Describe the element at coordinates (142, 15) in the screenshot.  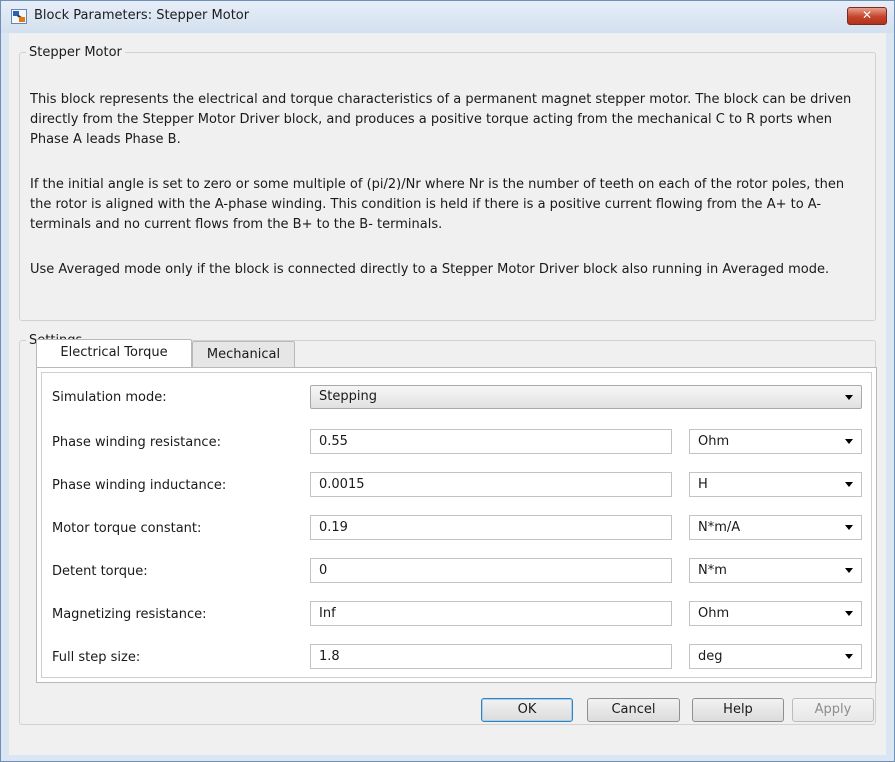
I see `window-title: Block Parameters: Stepper Motor` at that location.